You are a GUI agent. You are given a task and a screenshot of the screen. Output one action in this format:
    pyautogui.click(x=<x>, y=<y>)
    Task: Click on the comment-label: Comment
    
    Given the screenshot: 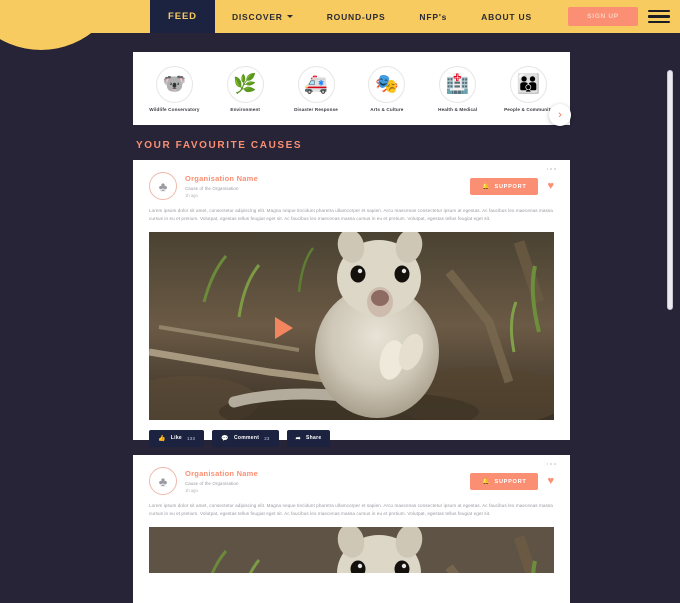 What is the action you would take?
    pyautogui.click(x=247, y=438)
    